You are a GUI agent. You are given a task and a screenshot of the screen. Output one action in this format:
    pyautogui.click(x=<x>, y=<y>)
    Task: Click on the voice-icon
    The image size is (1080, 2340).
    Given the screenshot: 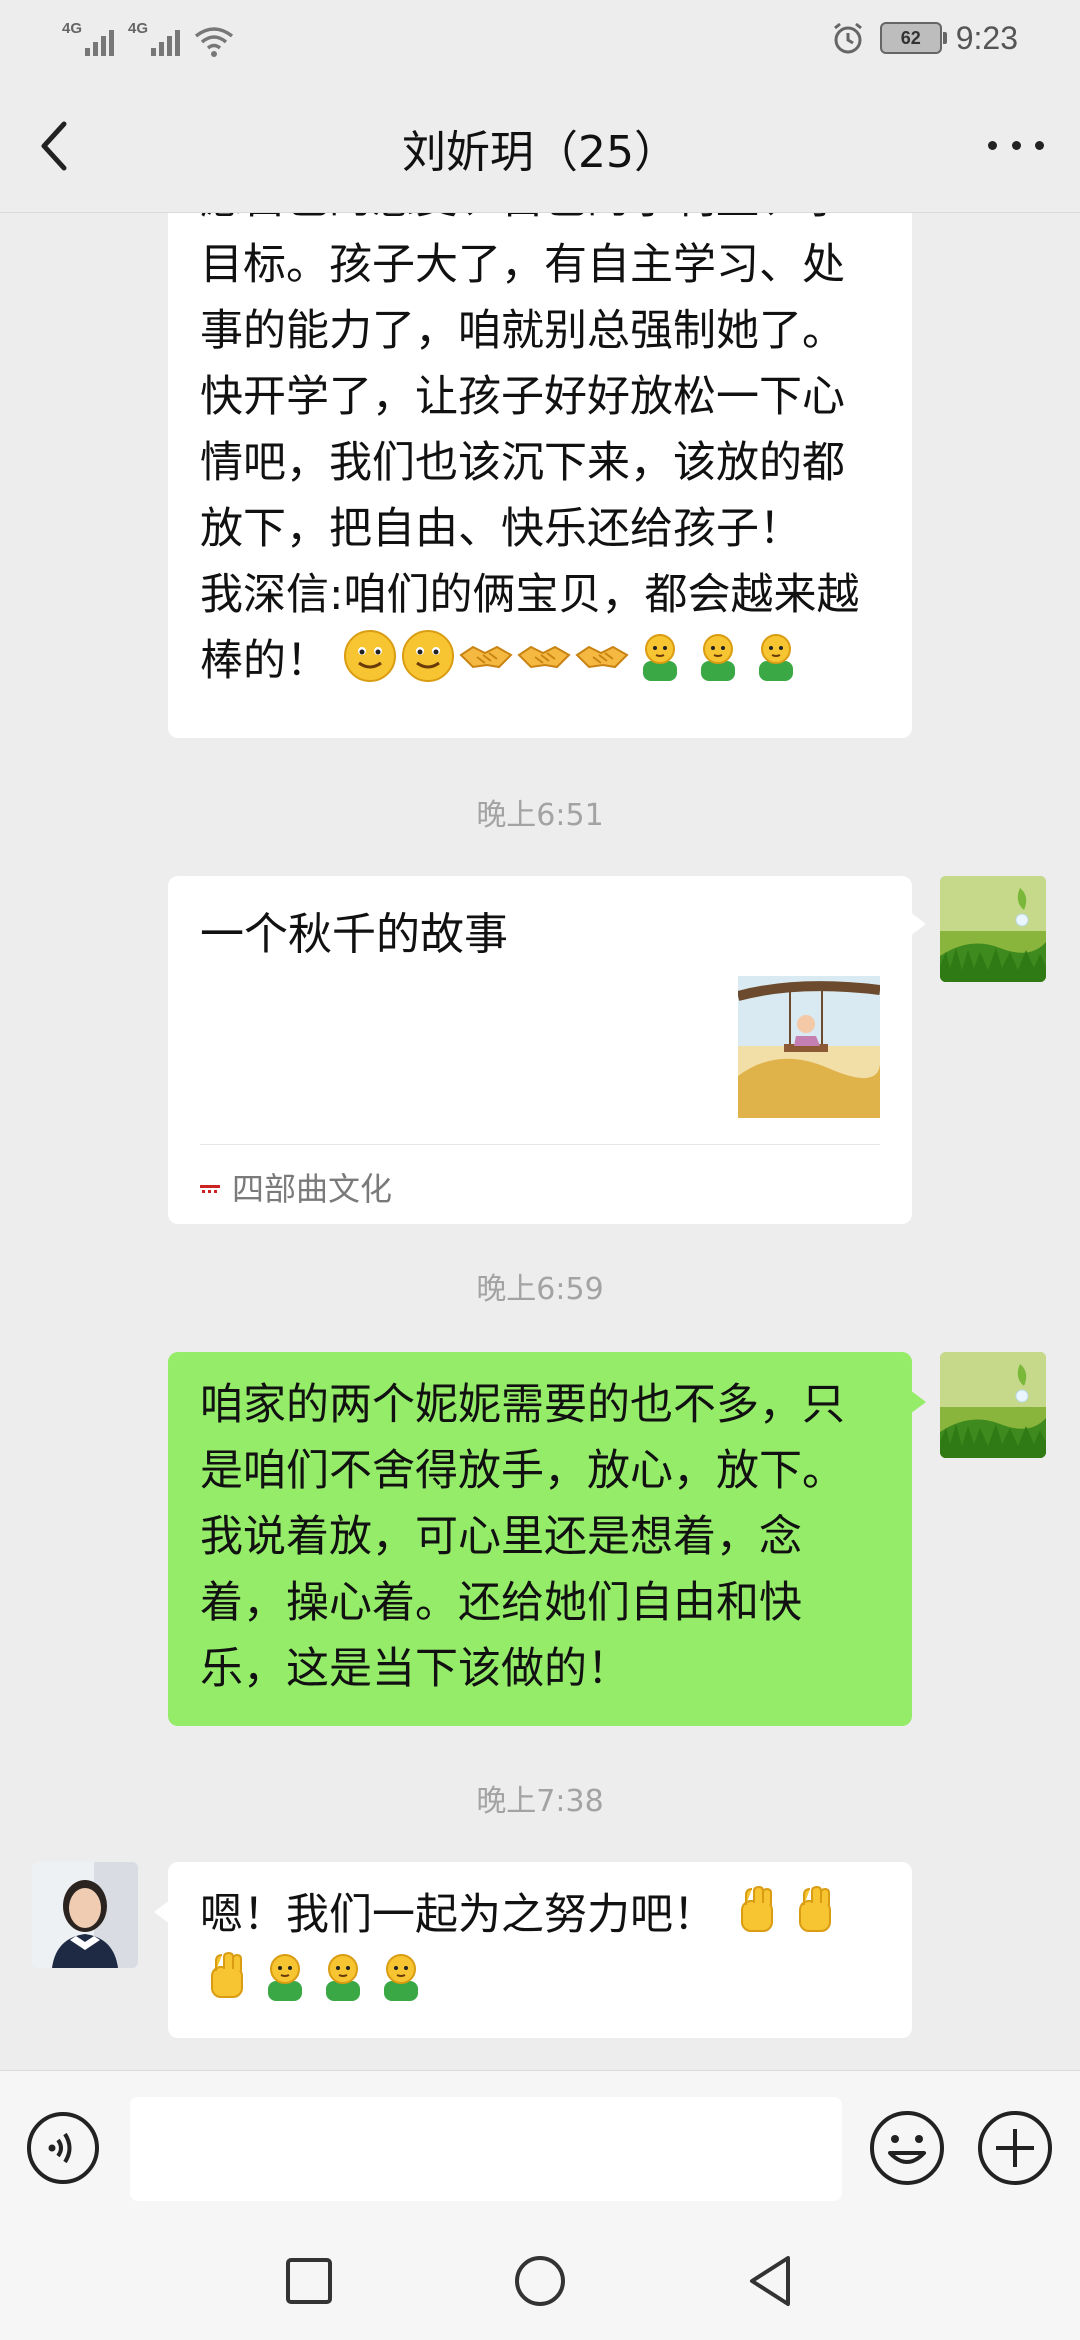 What is the action you would take?
    pyautogui.click(x=63, y=2148)
    